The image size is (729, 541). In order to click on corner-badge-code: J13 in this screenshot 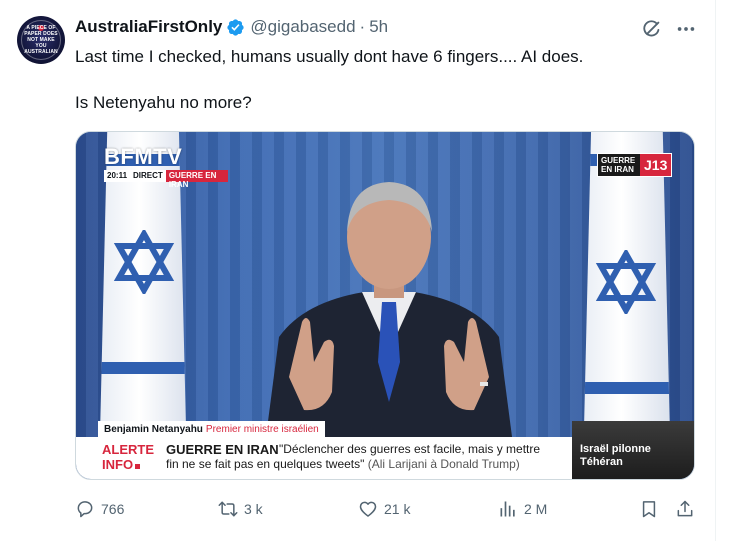, I will do `click(656, 165)`.